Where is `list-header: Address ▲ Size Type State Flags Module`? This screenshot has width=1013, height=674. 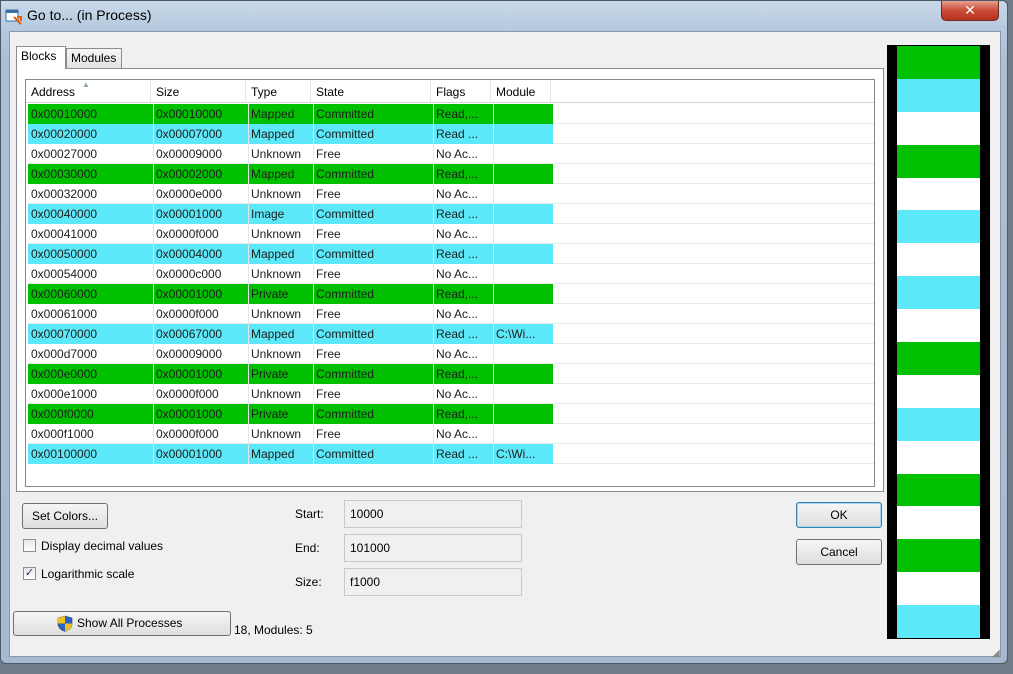 list-header: Address ▲ Size Type State Flags Module is located at coordinates (450, 91).